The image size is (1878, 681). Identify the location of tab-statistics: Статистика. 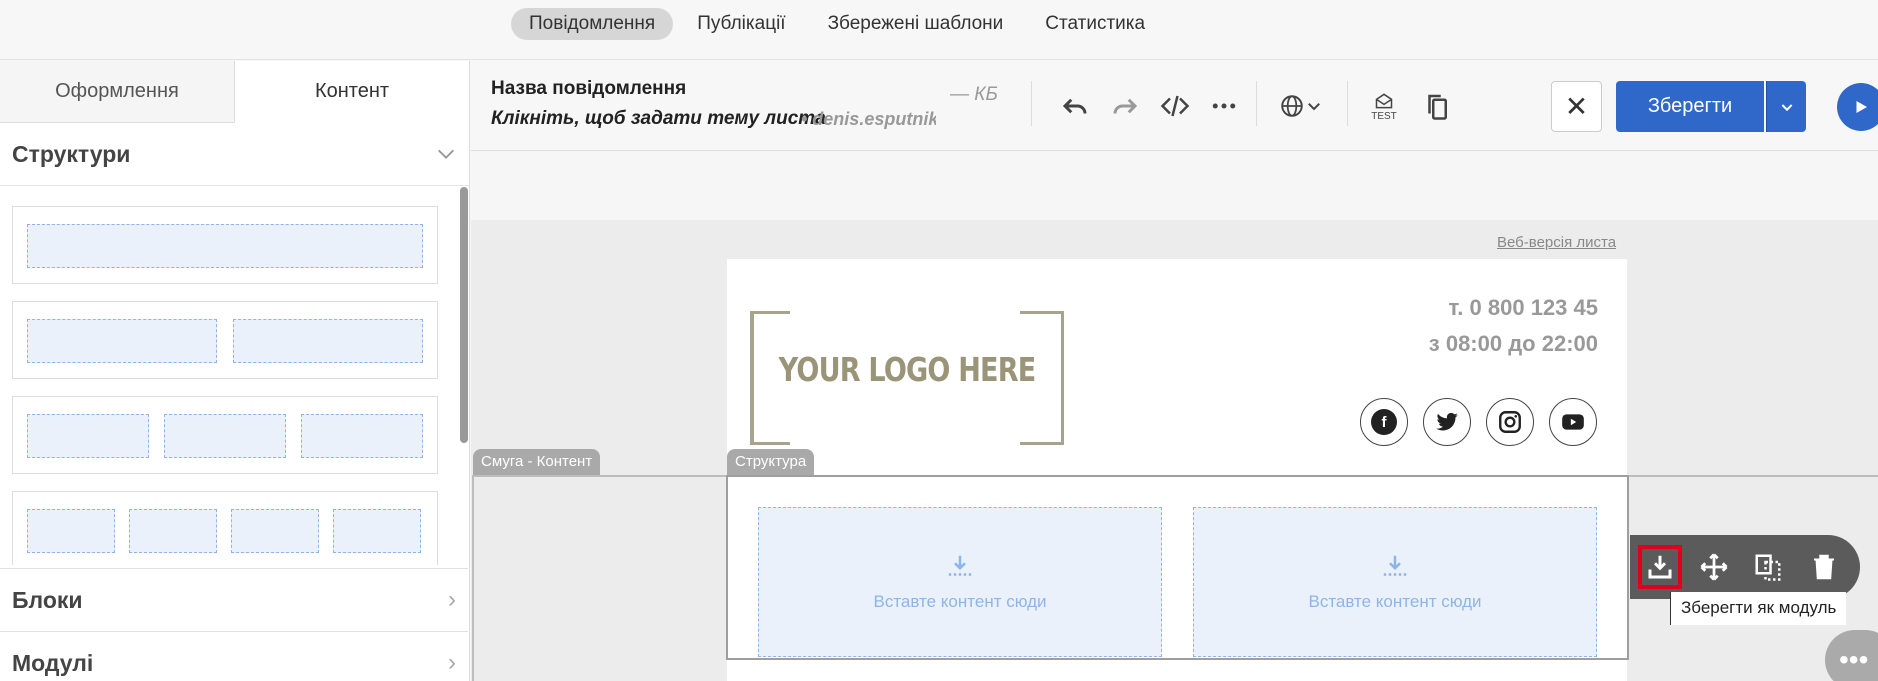
(1095, 24).